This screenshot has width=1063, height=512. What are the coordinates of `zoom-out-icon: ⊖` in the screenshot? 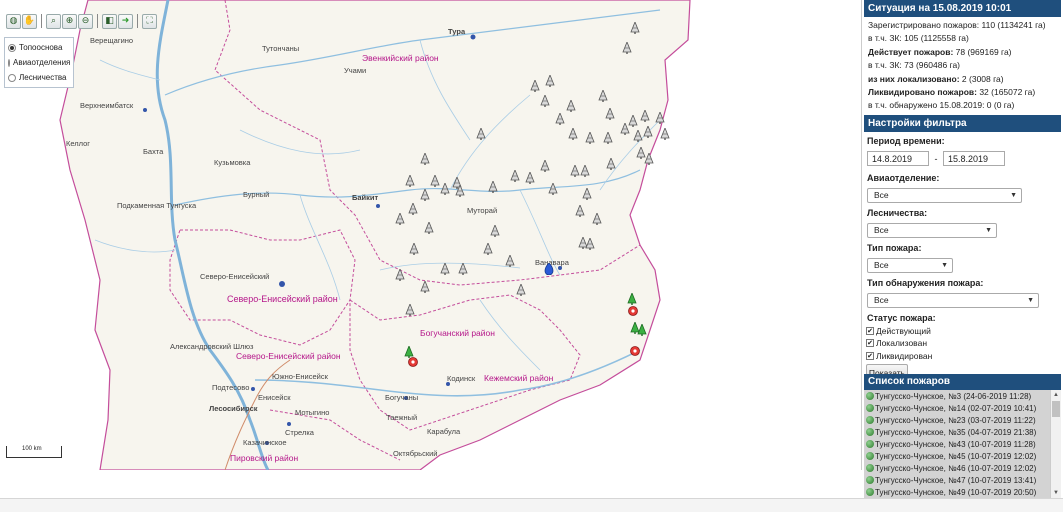 It's located at (85, 21).